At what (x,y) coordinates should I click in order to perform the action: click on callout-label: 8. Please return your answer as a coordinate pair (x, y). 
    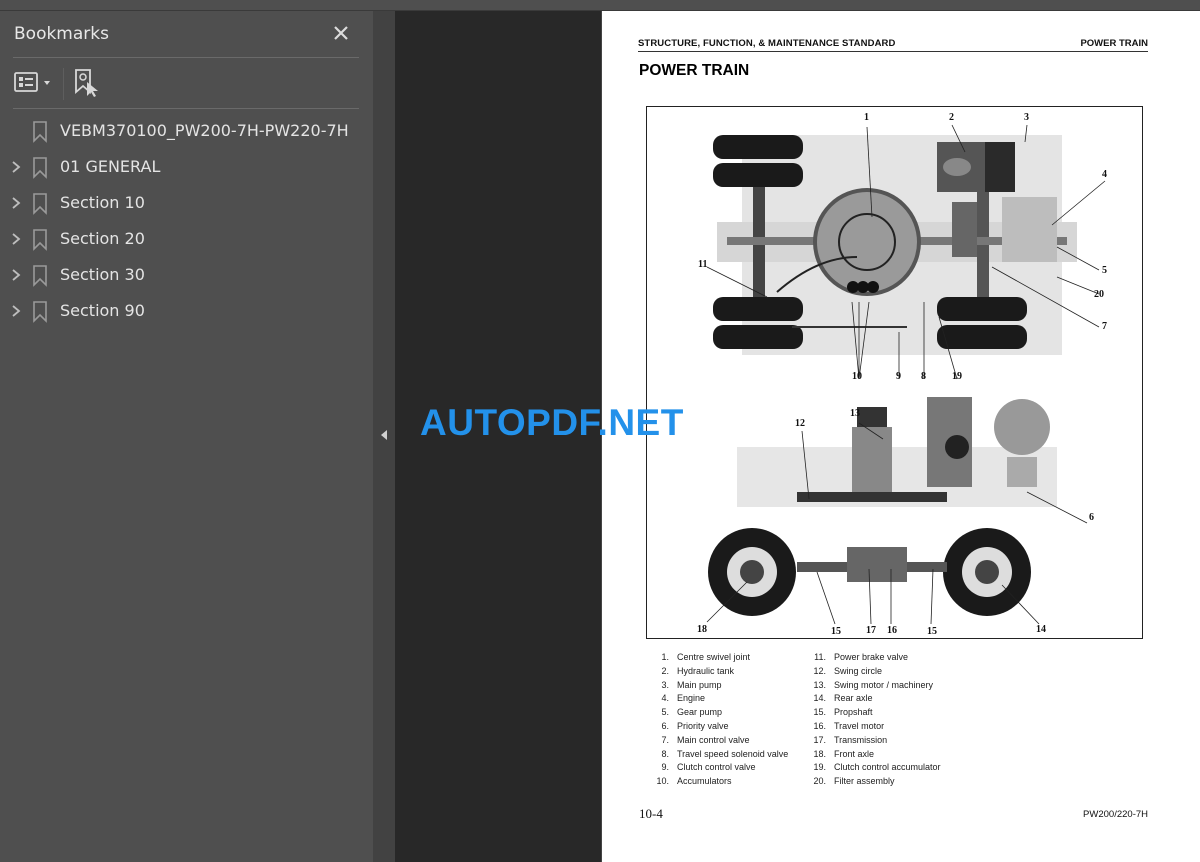
    Looking at the image, I should click on (923, 376).